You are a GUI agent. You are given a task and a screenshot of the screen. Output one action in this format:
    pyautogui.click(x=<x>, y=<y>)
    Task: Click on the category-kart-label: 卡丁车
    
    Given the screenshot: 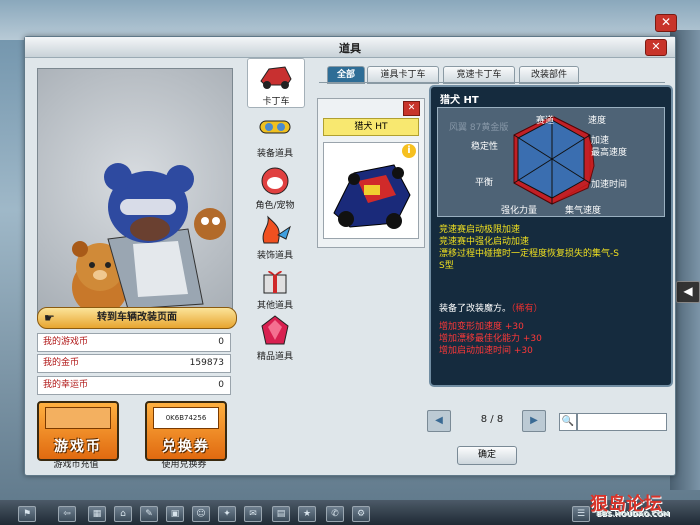 What is the action you would take?
    pyautogui.click(x=276, y=102)
    